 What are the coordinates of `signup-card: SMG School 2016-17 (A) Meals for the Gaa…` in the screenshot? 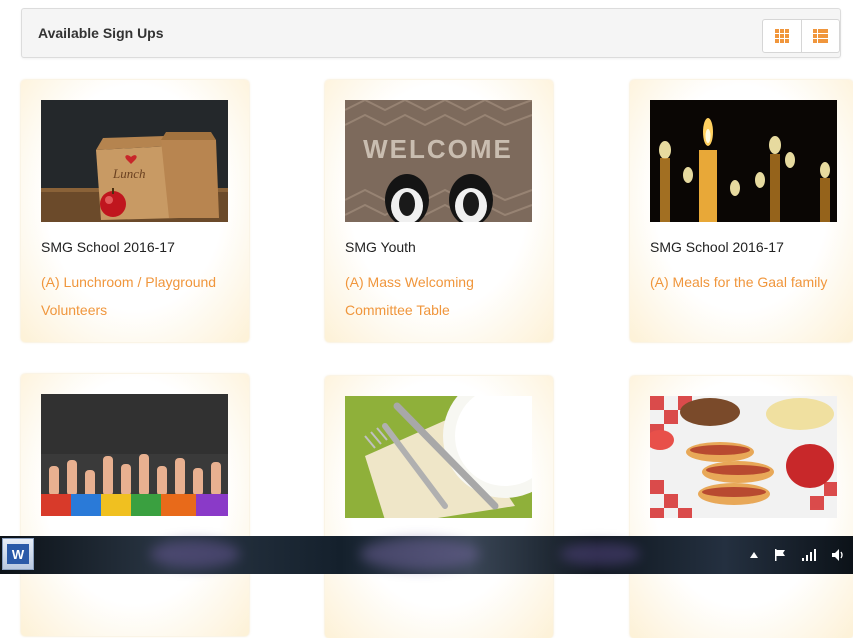 It's located at (741, 211).